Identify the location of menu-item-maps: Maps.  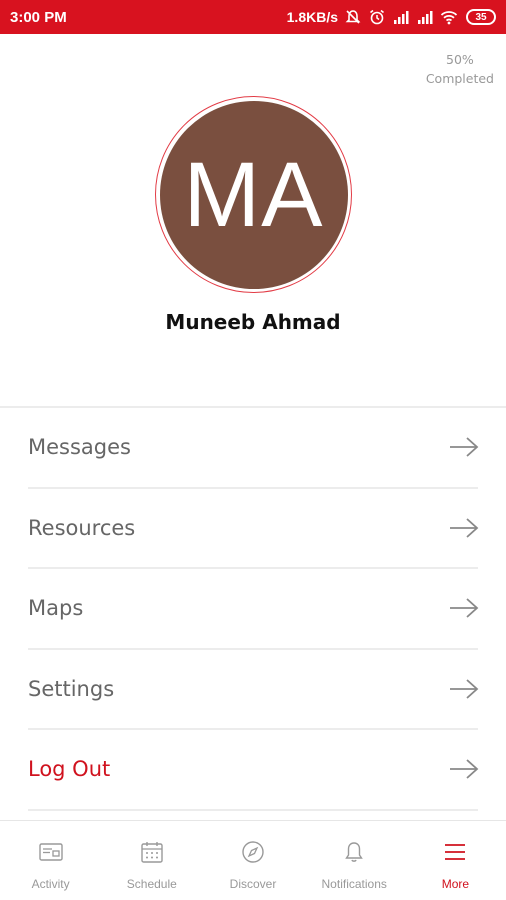
(253, 609).